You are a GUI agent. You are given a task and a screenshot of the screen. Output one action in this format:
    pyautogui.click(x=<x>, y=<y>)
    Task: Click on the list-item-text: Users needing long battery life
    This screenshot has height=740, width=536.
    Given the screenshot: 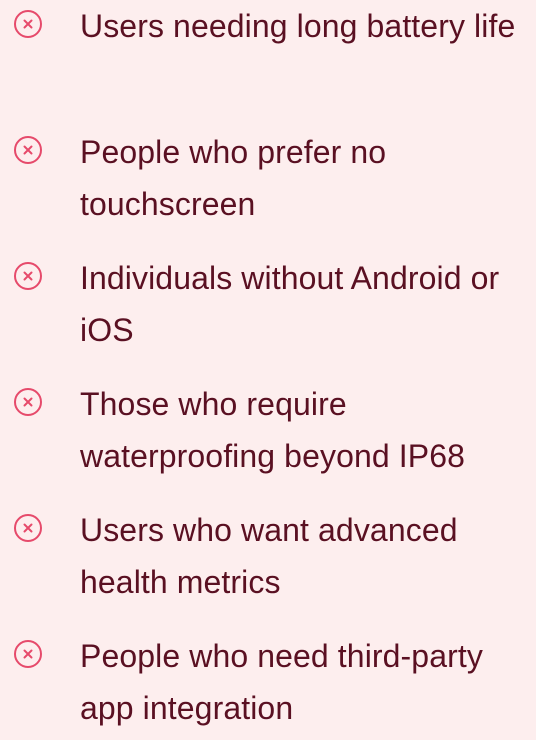 What is the action you would take?
    pyautogui.click(x=298, y=26)
    